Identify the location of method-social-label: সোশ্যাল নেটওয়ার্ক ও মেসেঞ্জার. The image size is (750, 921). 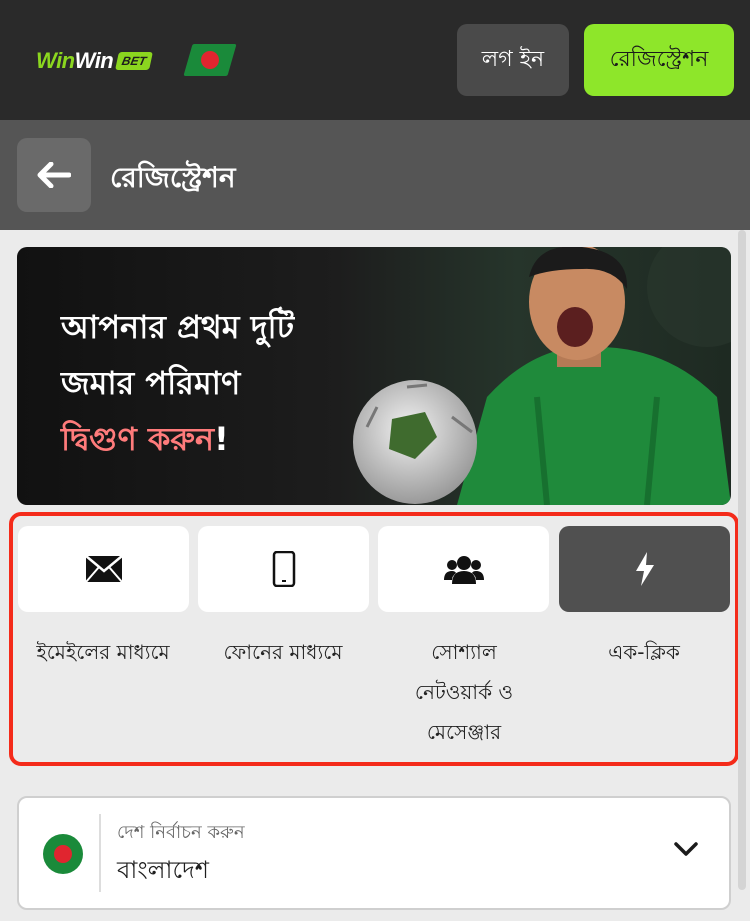
(464, 692).